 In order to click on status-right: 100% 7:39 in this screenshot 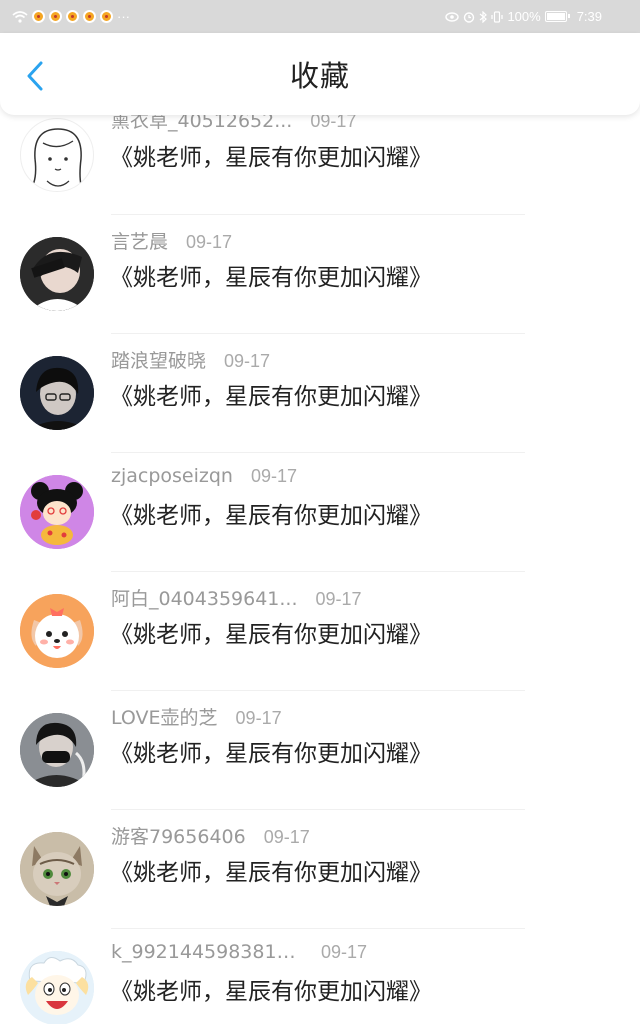, I will do `click(523, 16)`.